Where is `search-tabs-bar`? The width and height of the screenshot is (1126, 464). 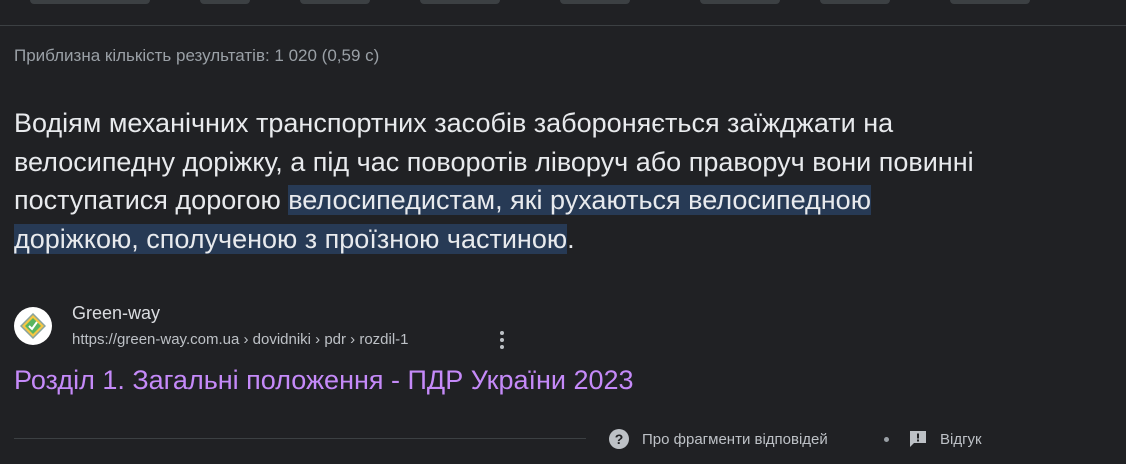
search-tabs-bar is located at coordinates (563, 13).